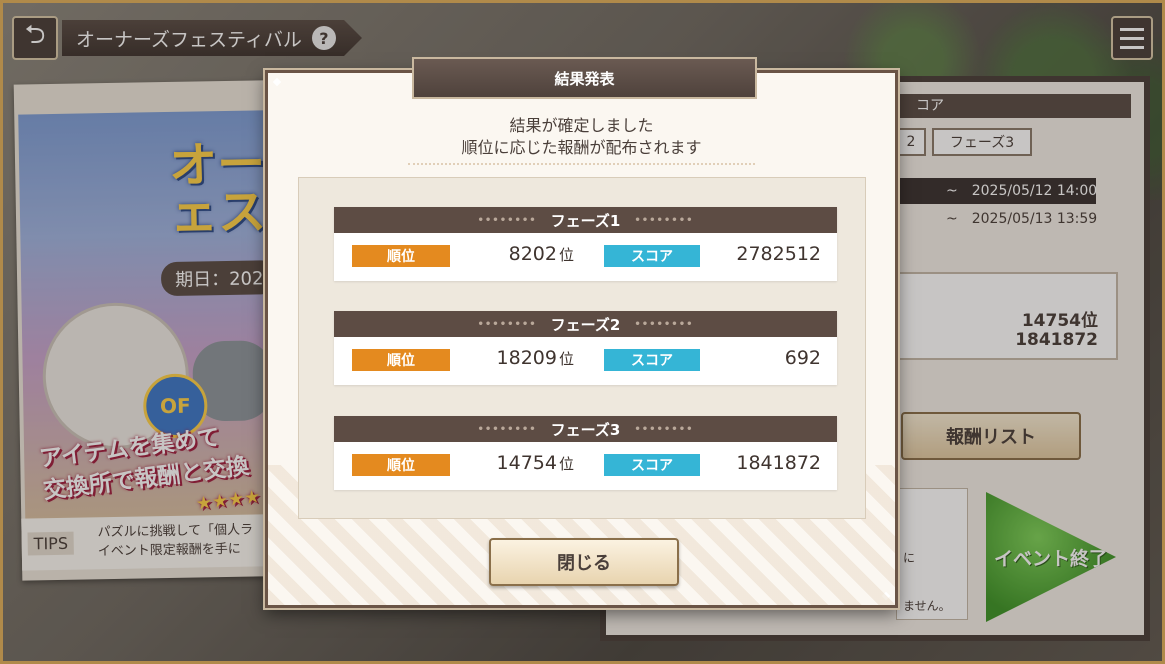 The width and height of the screenshot is (1165, 664). I want to click on phase-name: フェーズ2, so click(585, 324).